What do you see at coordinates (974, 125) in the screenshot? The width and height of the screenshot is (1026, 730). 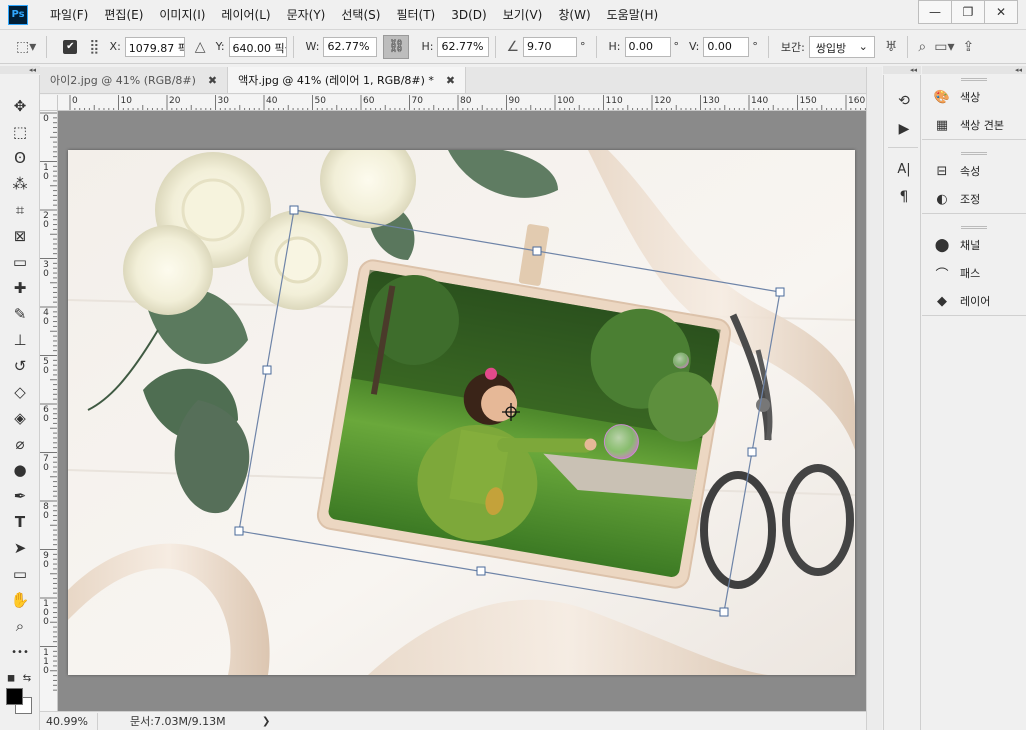 I see `swatches-panel-tab: ▦ 색상 견본` at bounding box center [974, 125].